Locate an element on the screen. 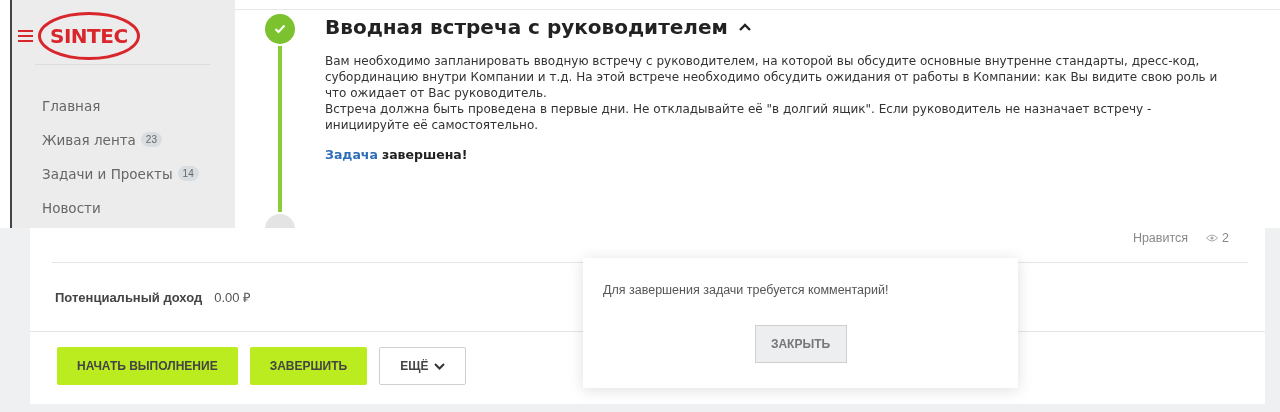 The height and width of the screenshot is (412, 1280). sidebar-item: Задачи и Проекты is located at coordinates (107, 173).